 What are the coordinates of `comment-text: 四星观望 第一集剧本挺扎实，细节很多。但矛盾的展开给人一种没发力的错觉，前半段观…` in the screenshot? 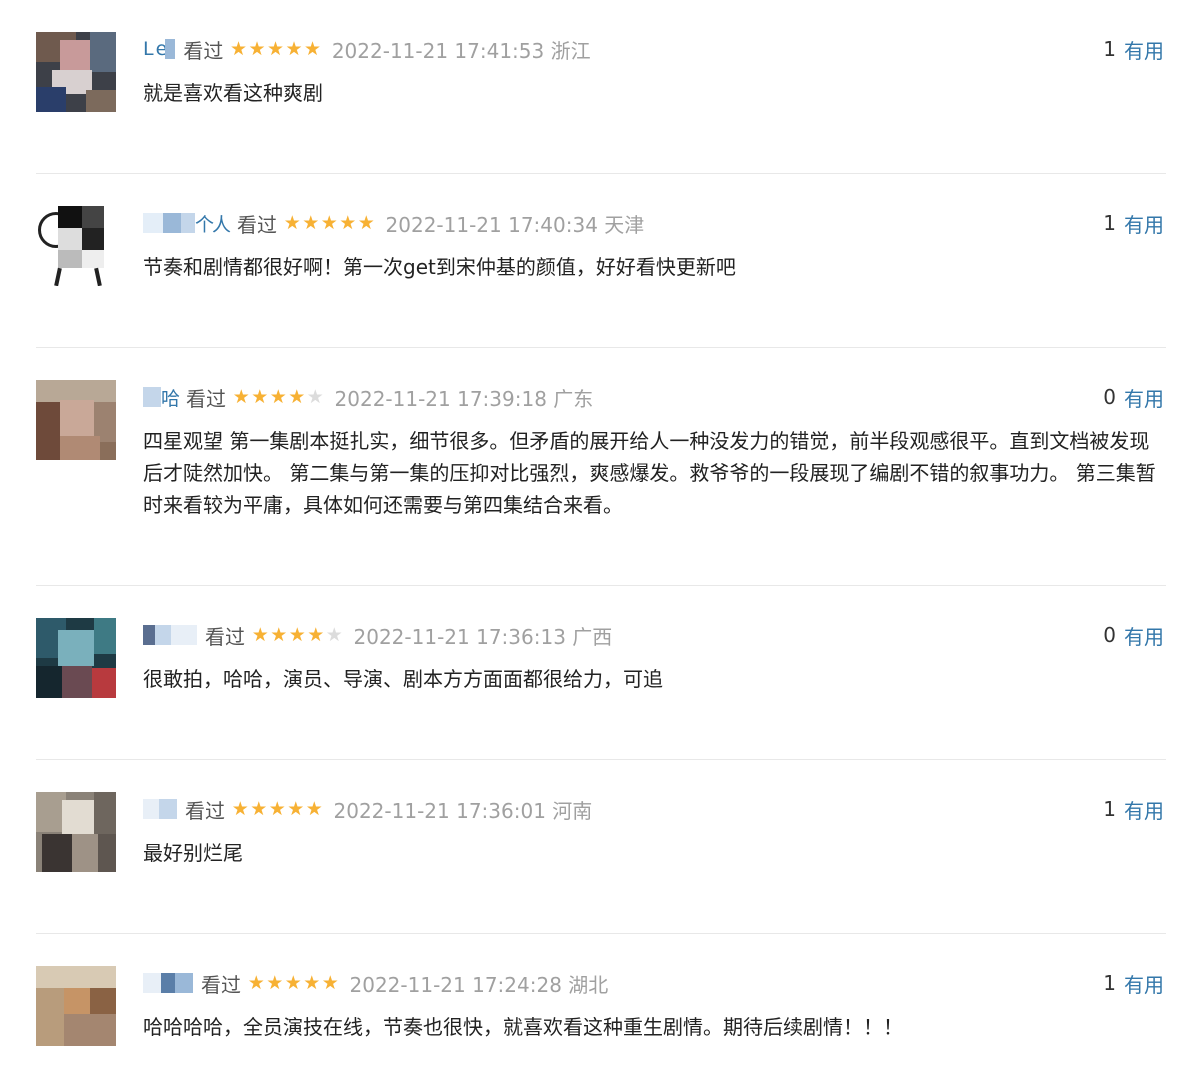 It's located at (649, 473).